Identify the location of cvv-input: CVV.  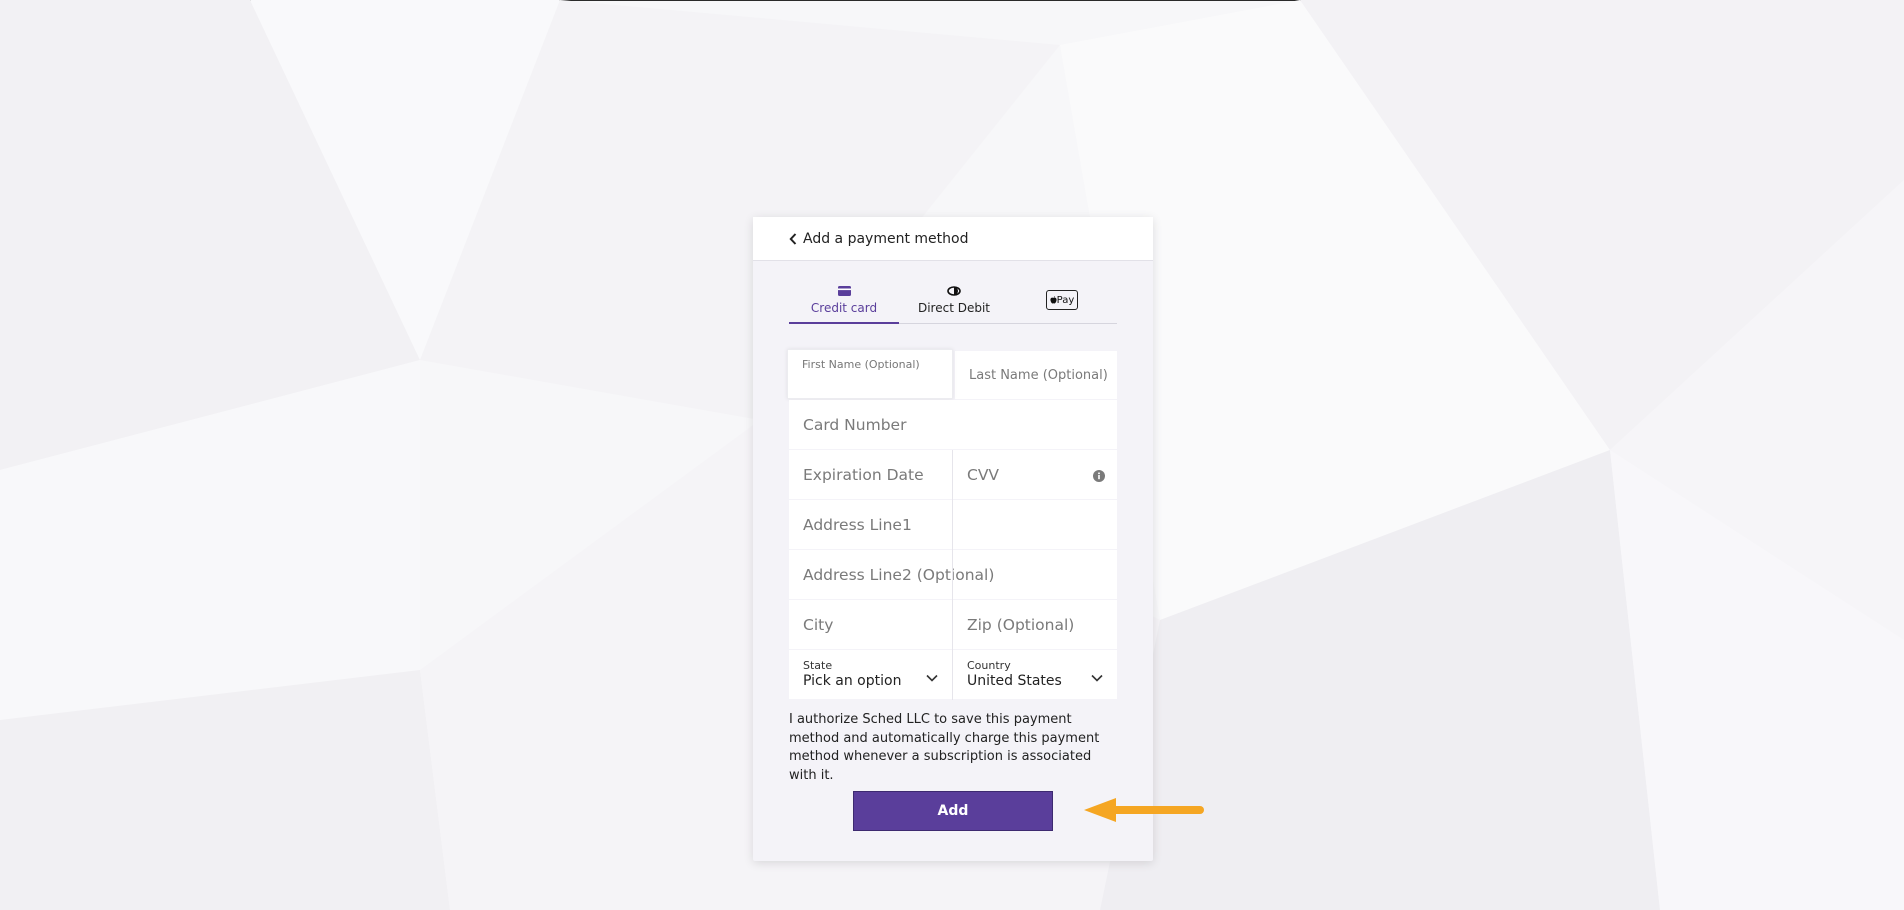
(1035, 474).